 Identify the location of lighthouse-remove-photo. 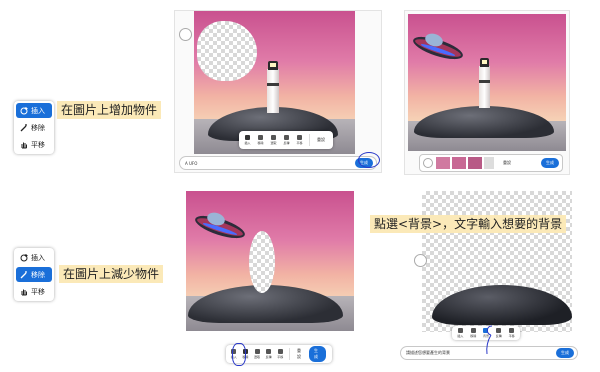
(270, 261).